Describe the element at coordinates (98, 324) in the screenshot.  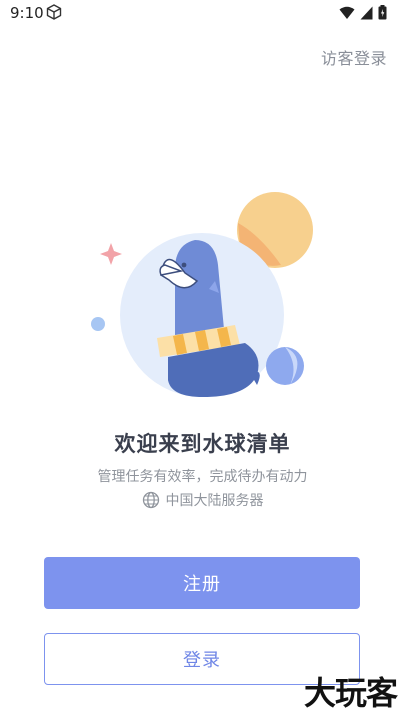
I see `dot-shape` at that location.